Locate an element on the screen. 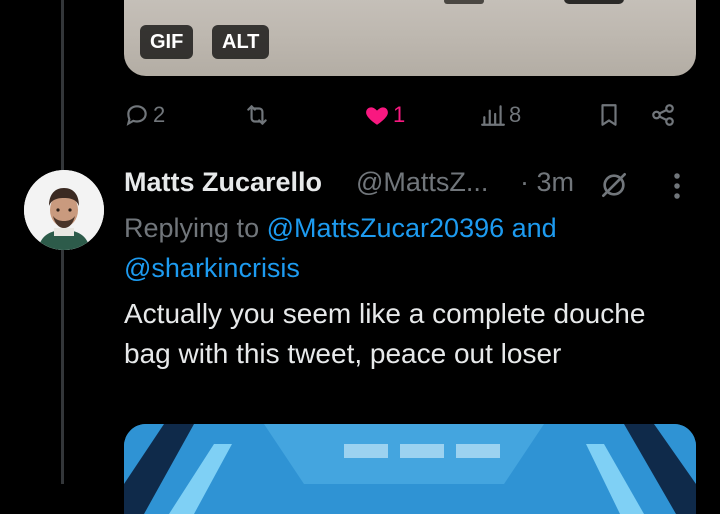  like-button: 1 is located at coordinates (384, 115).